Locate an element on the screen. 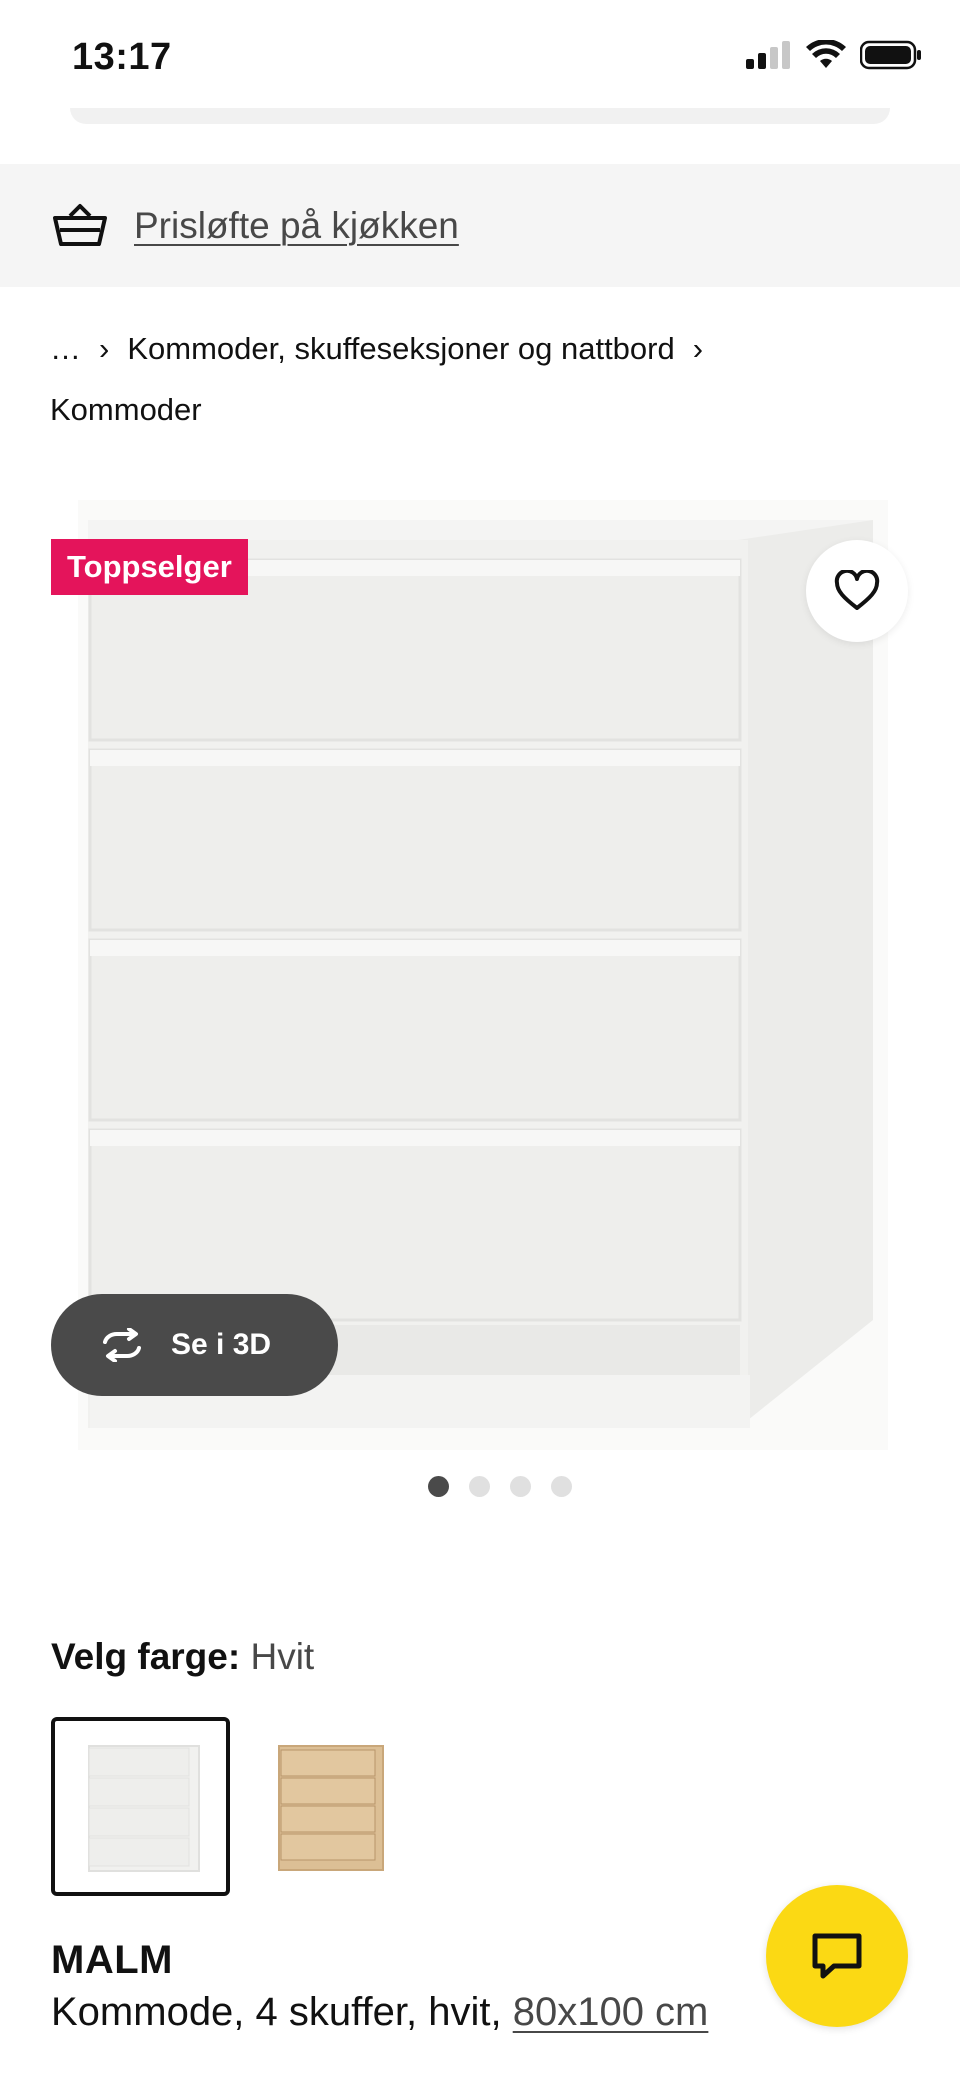 This screenshot has height=2079, width=960. color-swatch-oak is located at coordinates (329, 1806).